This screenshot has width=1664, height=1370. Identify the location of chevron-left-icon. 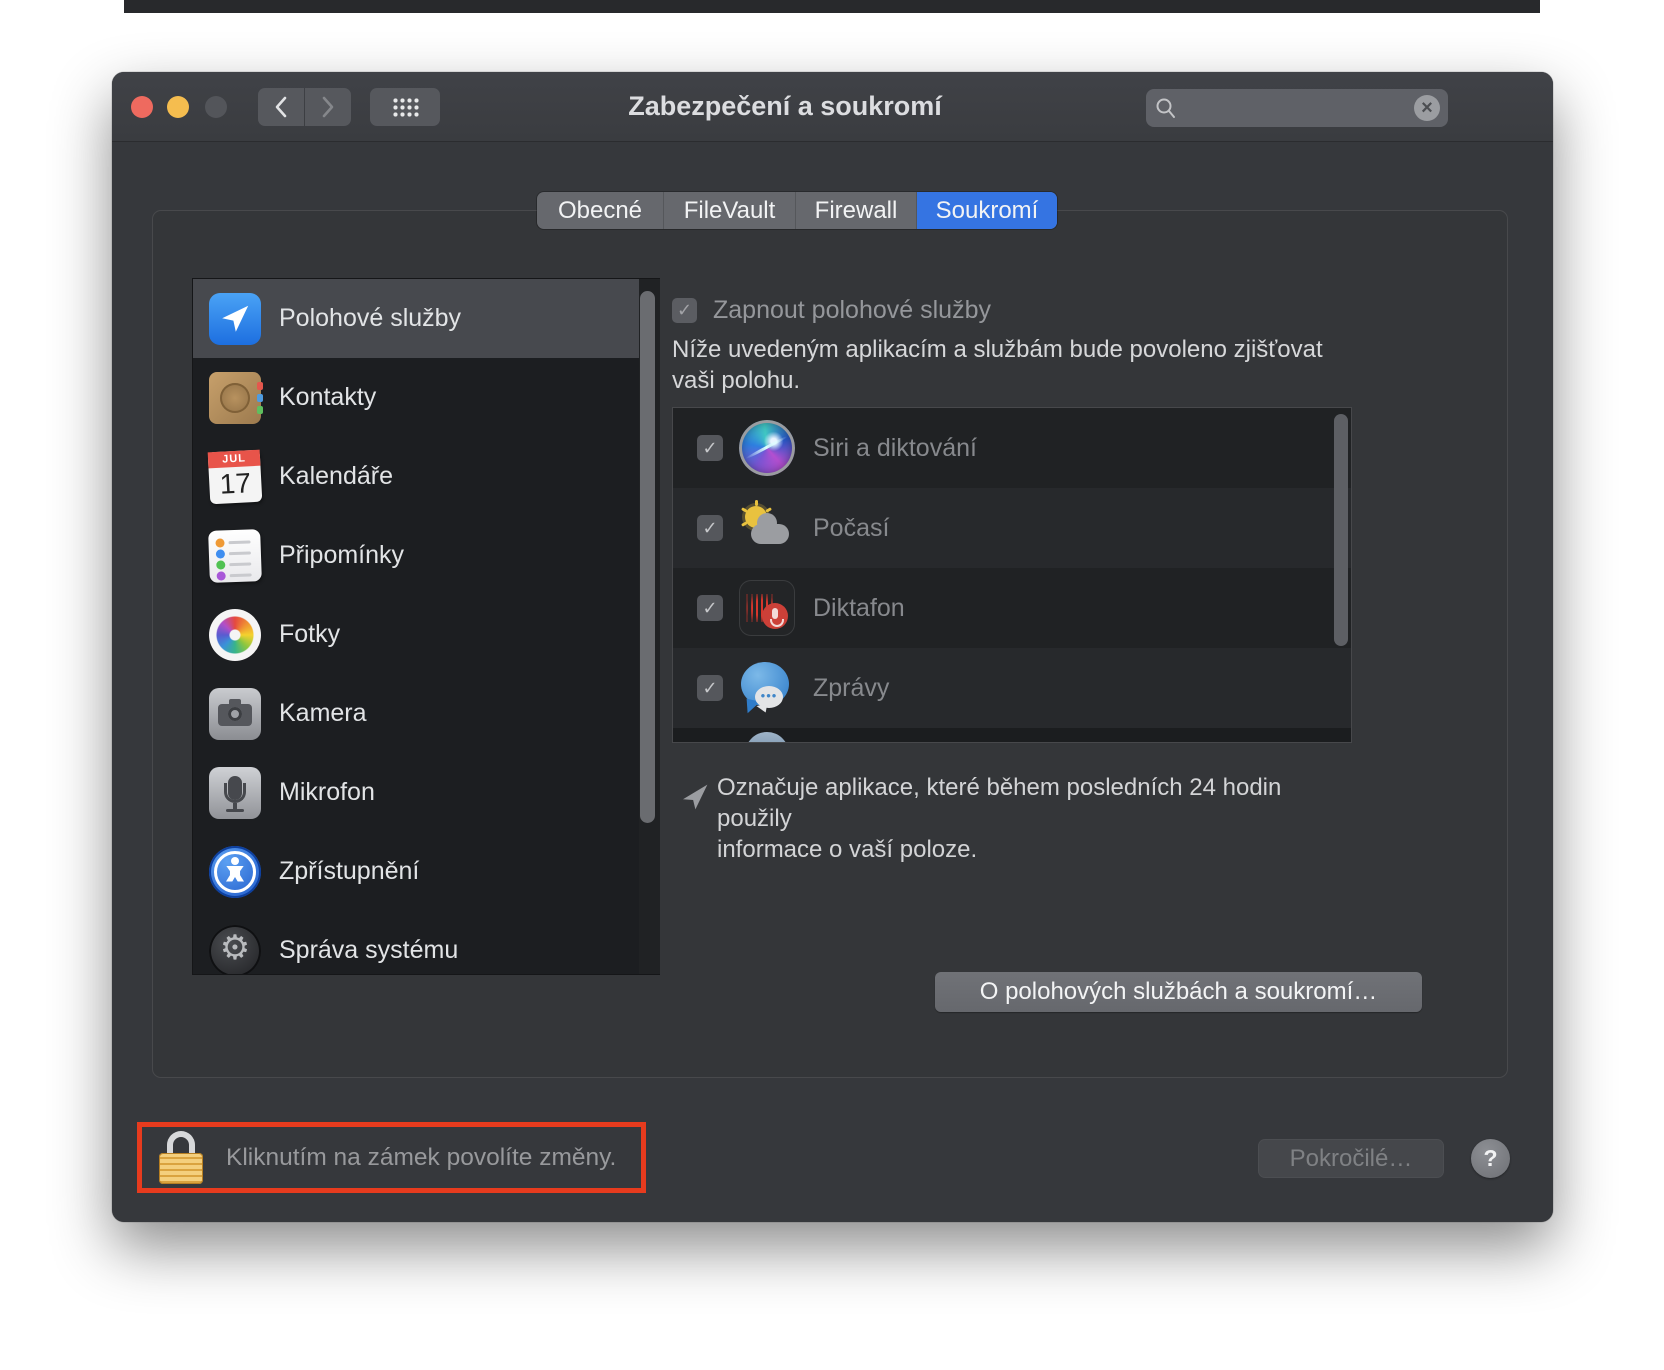
(281, 107).